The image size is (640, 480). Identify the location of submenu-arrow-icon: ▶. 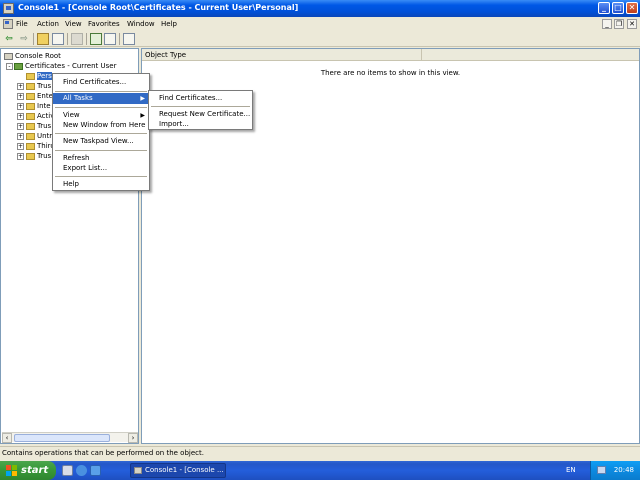
(142, 98).